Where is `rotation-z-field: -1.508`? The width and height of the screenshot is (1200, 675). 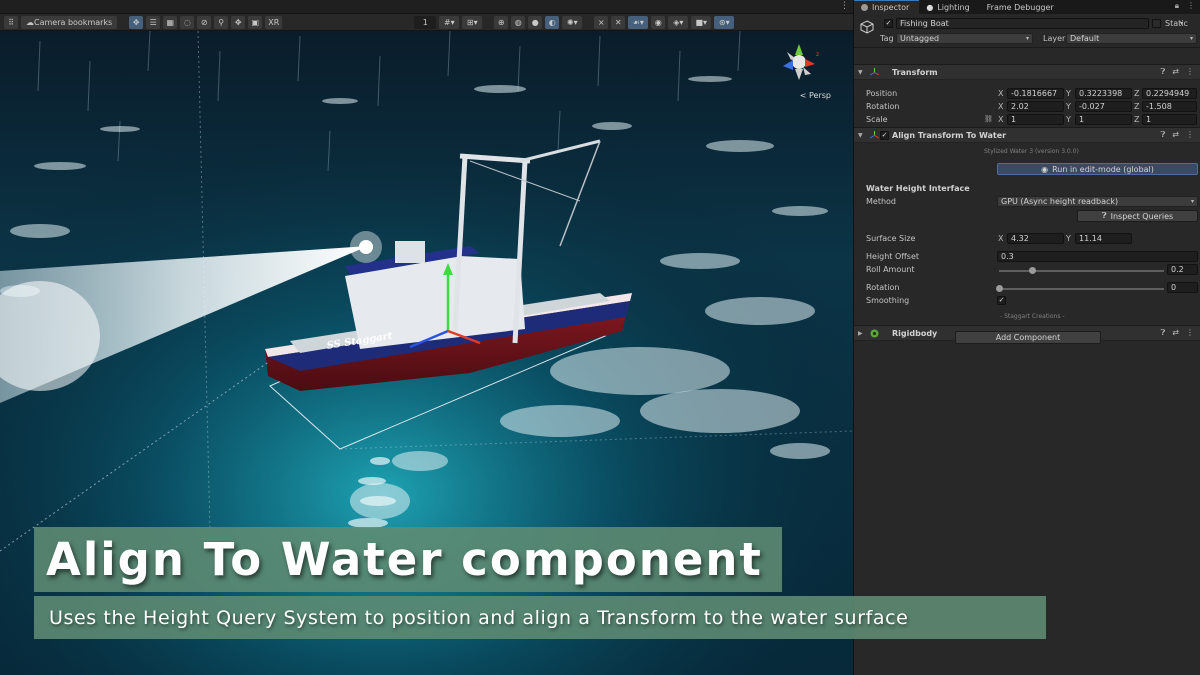 rotation-z-field: -1.508 is located at coordinates (1169, 106).